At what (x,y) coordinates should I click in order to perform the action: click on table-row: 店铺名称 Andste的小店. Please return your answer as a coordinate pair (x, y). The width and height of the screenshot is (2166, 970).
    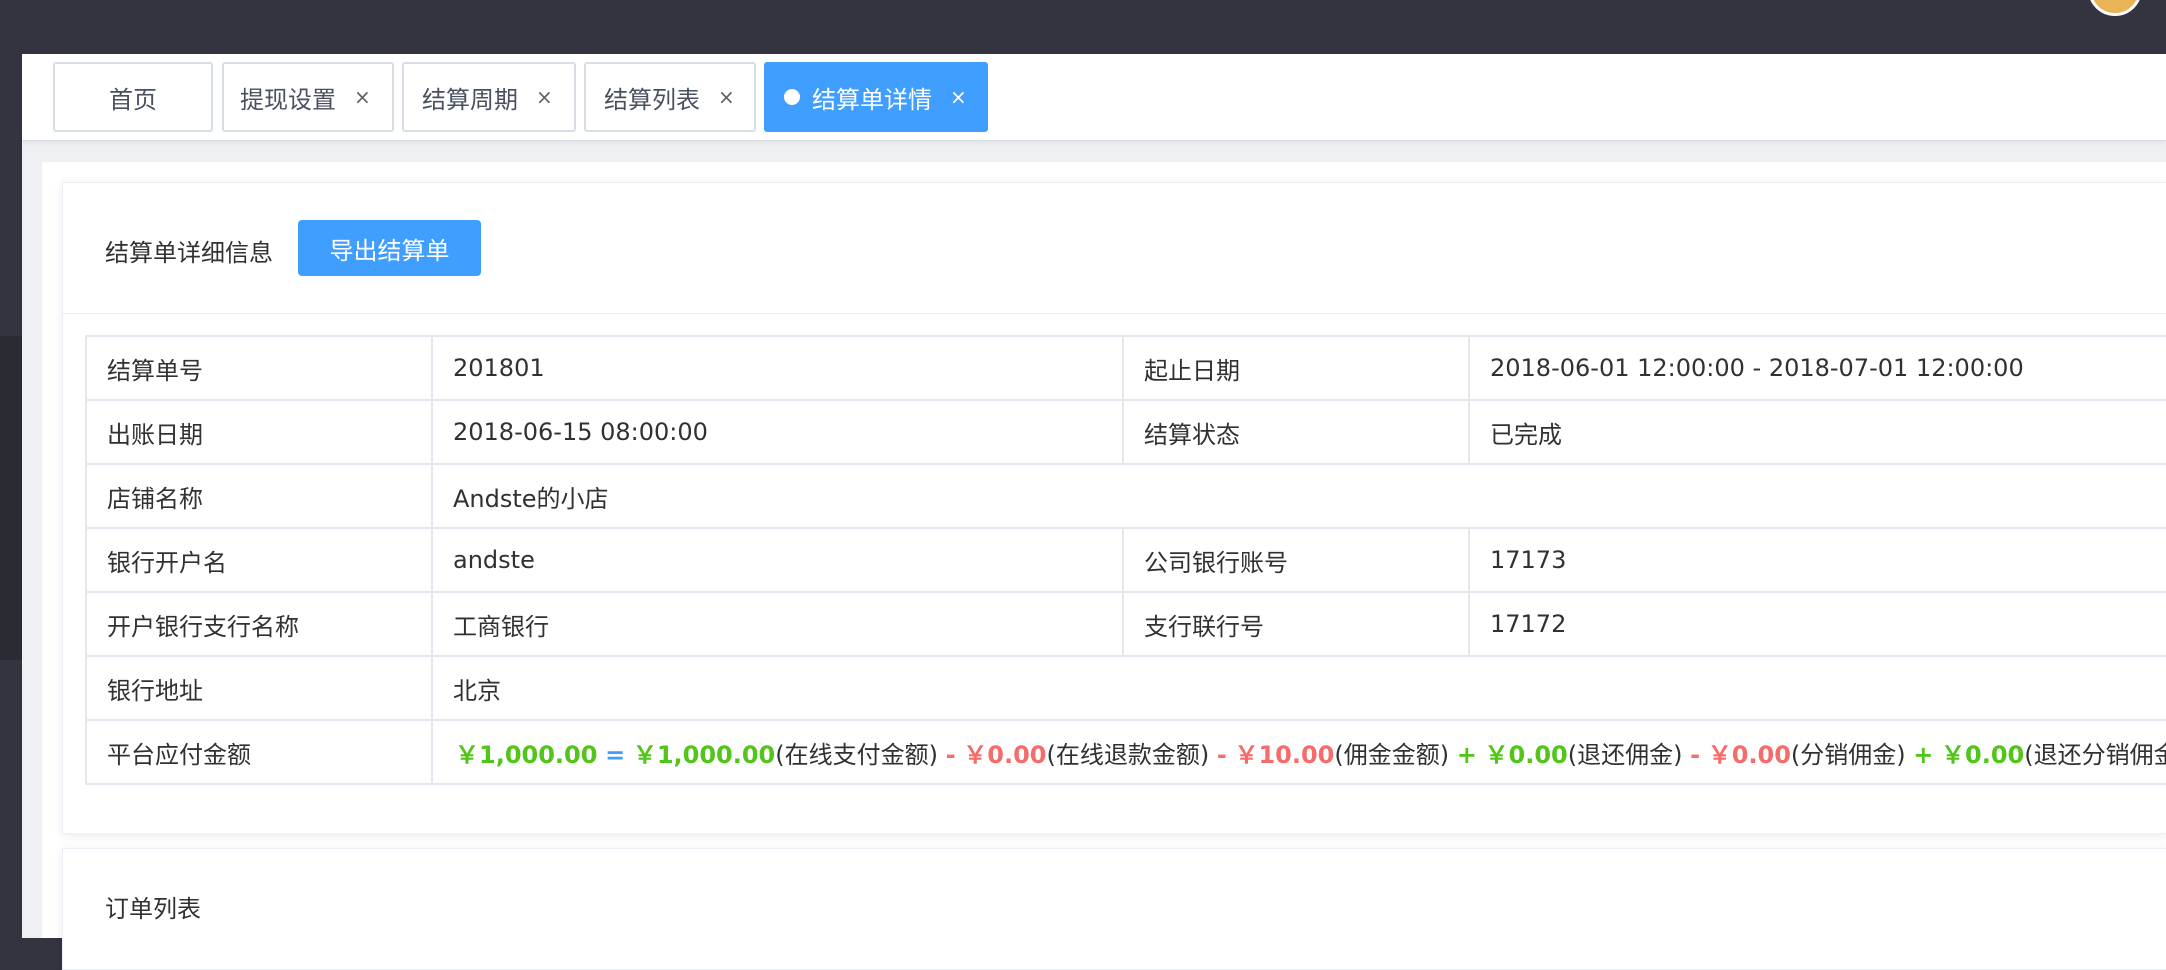
    Looking at the image, I should click on (1125, 496).